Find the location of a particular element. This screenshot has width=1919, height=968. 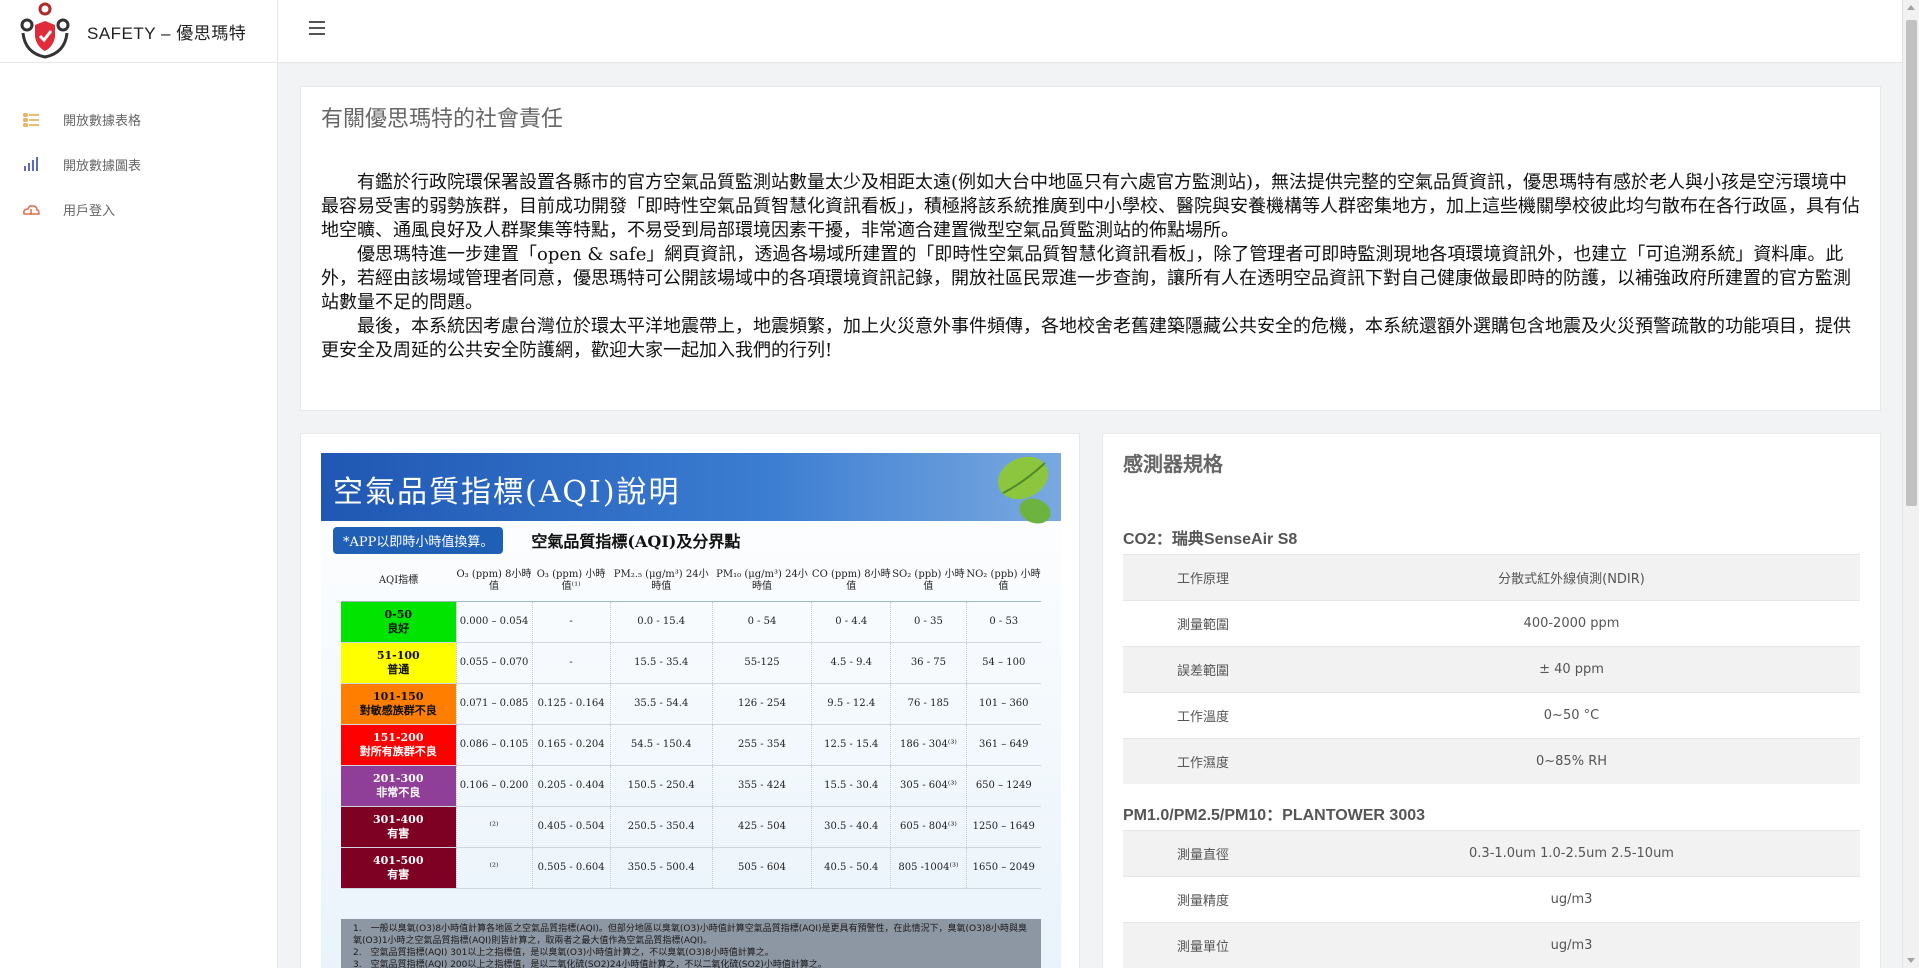

sidebar-item-label: 用戶登入 is located at coordinates (89, 211).